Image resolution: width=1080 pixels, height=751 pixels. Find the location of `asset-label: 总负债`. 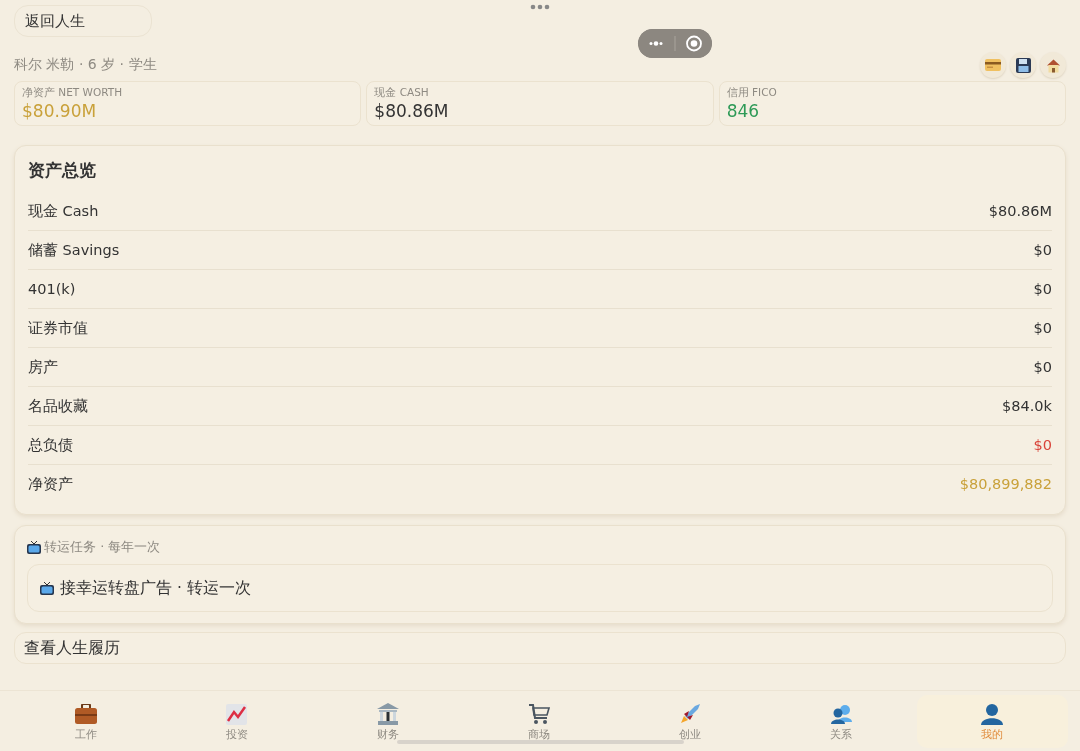

asset-label: 总负债 is located at coordinates (50, 445).